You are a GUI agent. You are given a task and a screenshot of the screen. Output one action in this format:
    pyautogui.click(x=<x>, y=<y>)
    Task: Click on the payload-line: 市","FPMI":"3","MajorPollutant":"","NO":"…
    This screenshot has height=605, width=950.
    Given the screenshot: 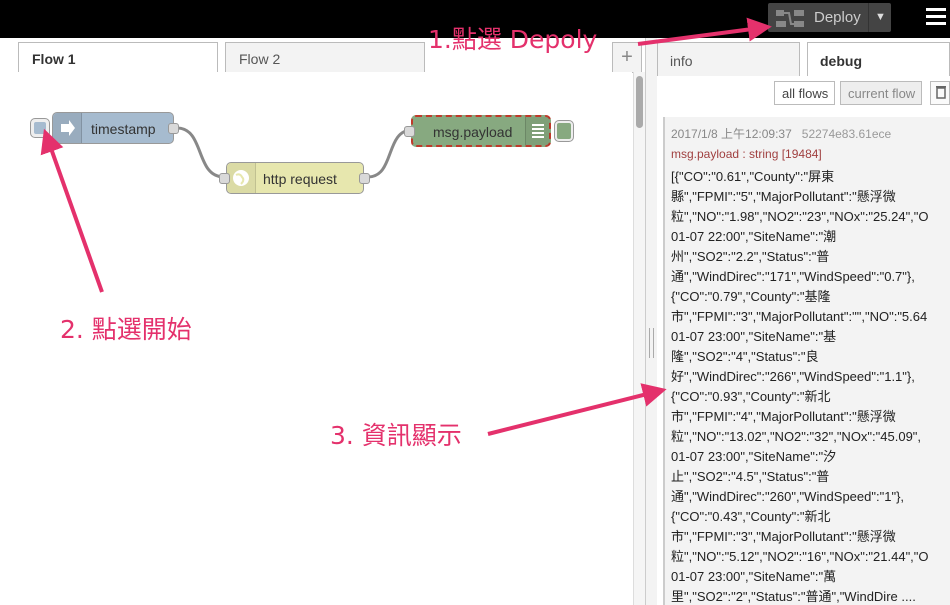 What is the action you would take?
    pyautogui.click(x=799, y=316)
    